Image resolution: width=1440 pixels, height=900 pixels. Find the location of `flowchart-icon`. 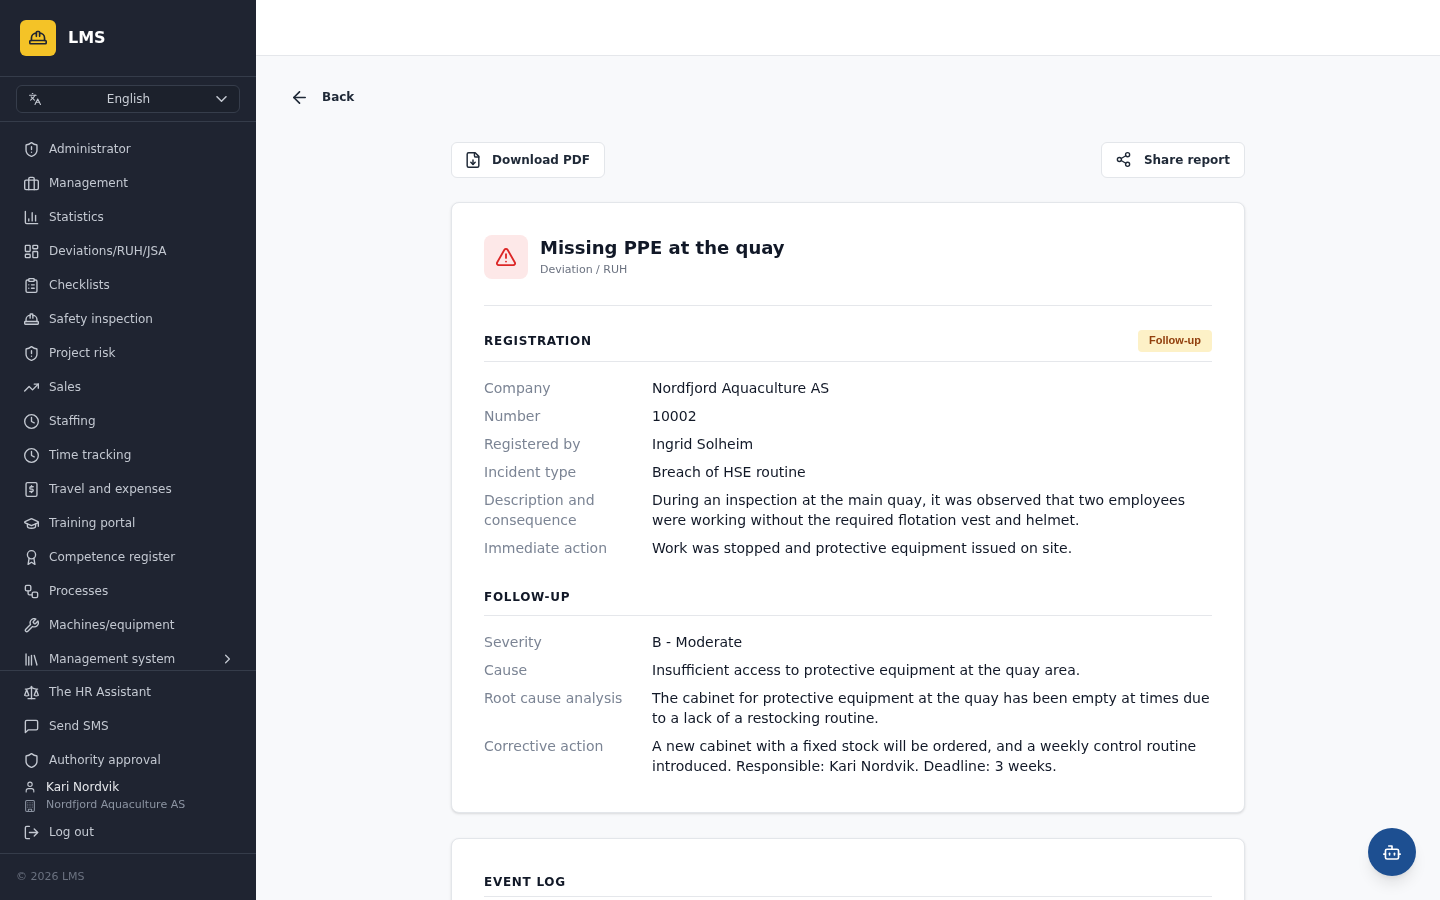

flowchart-icon is located at coordinates (31, 591).